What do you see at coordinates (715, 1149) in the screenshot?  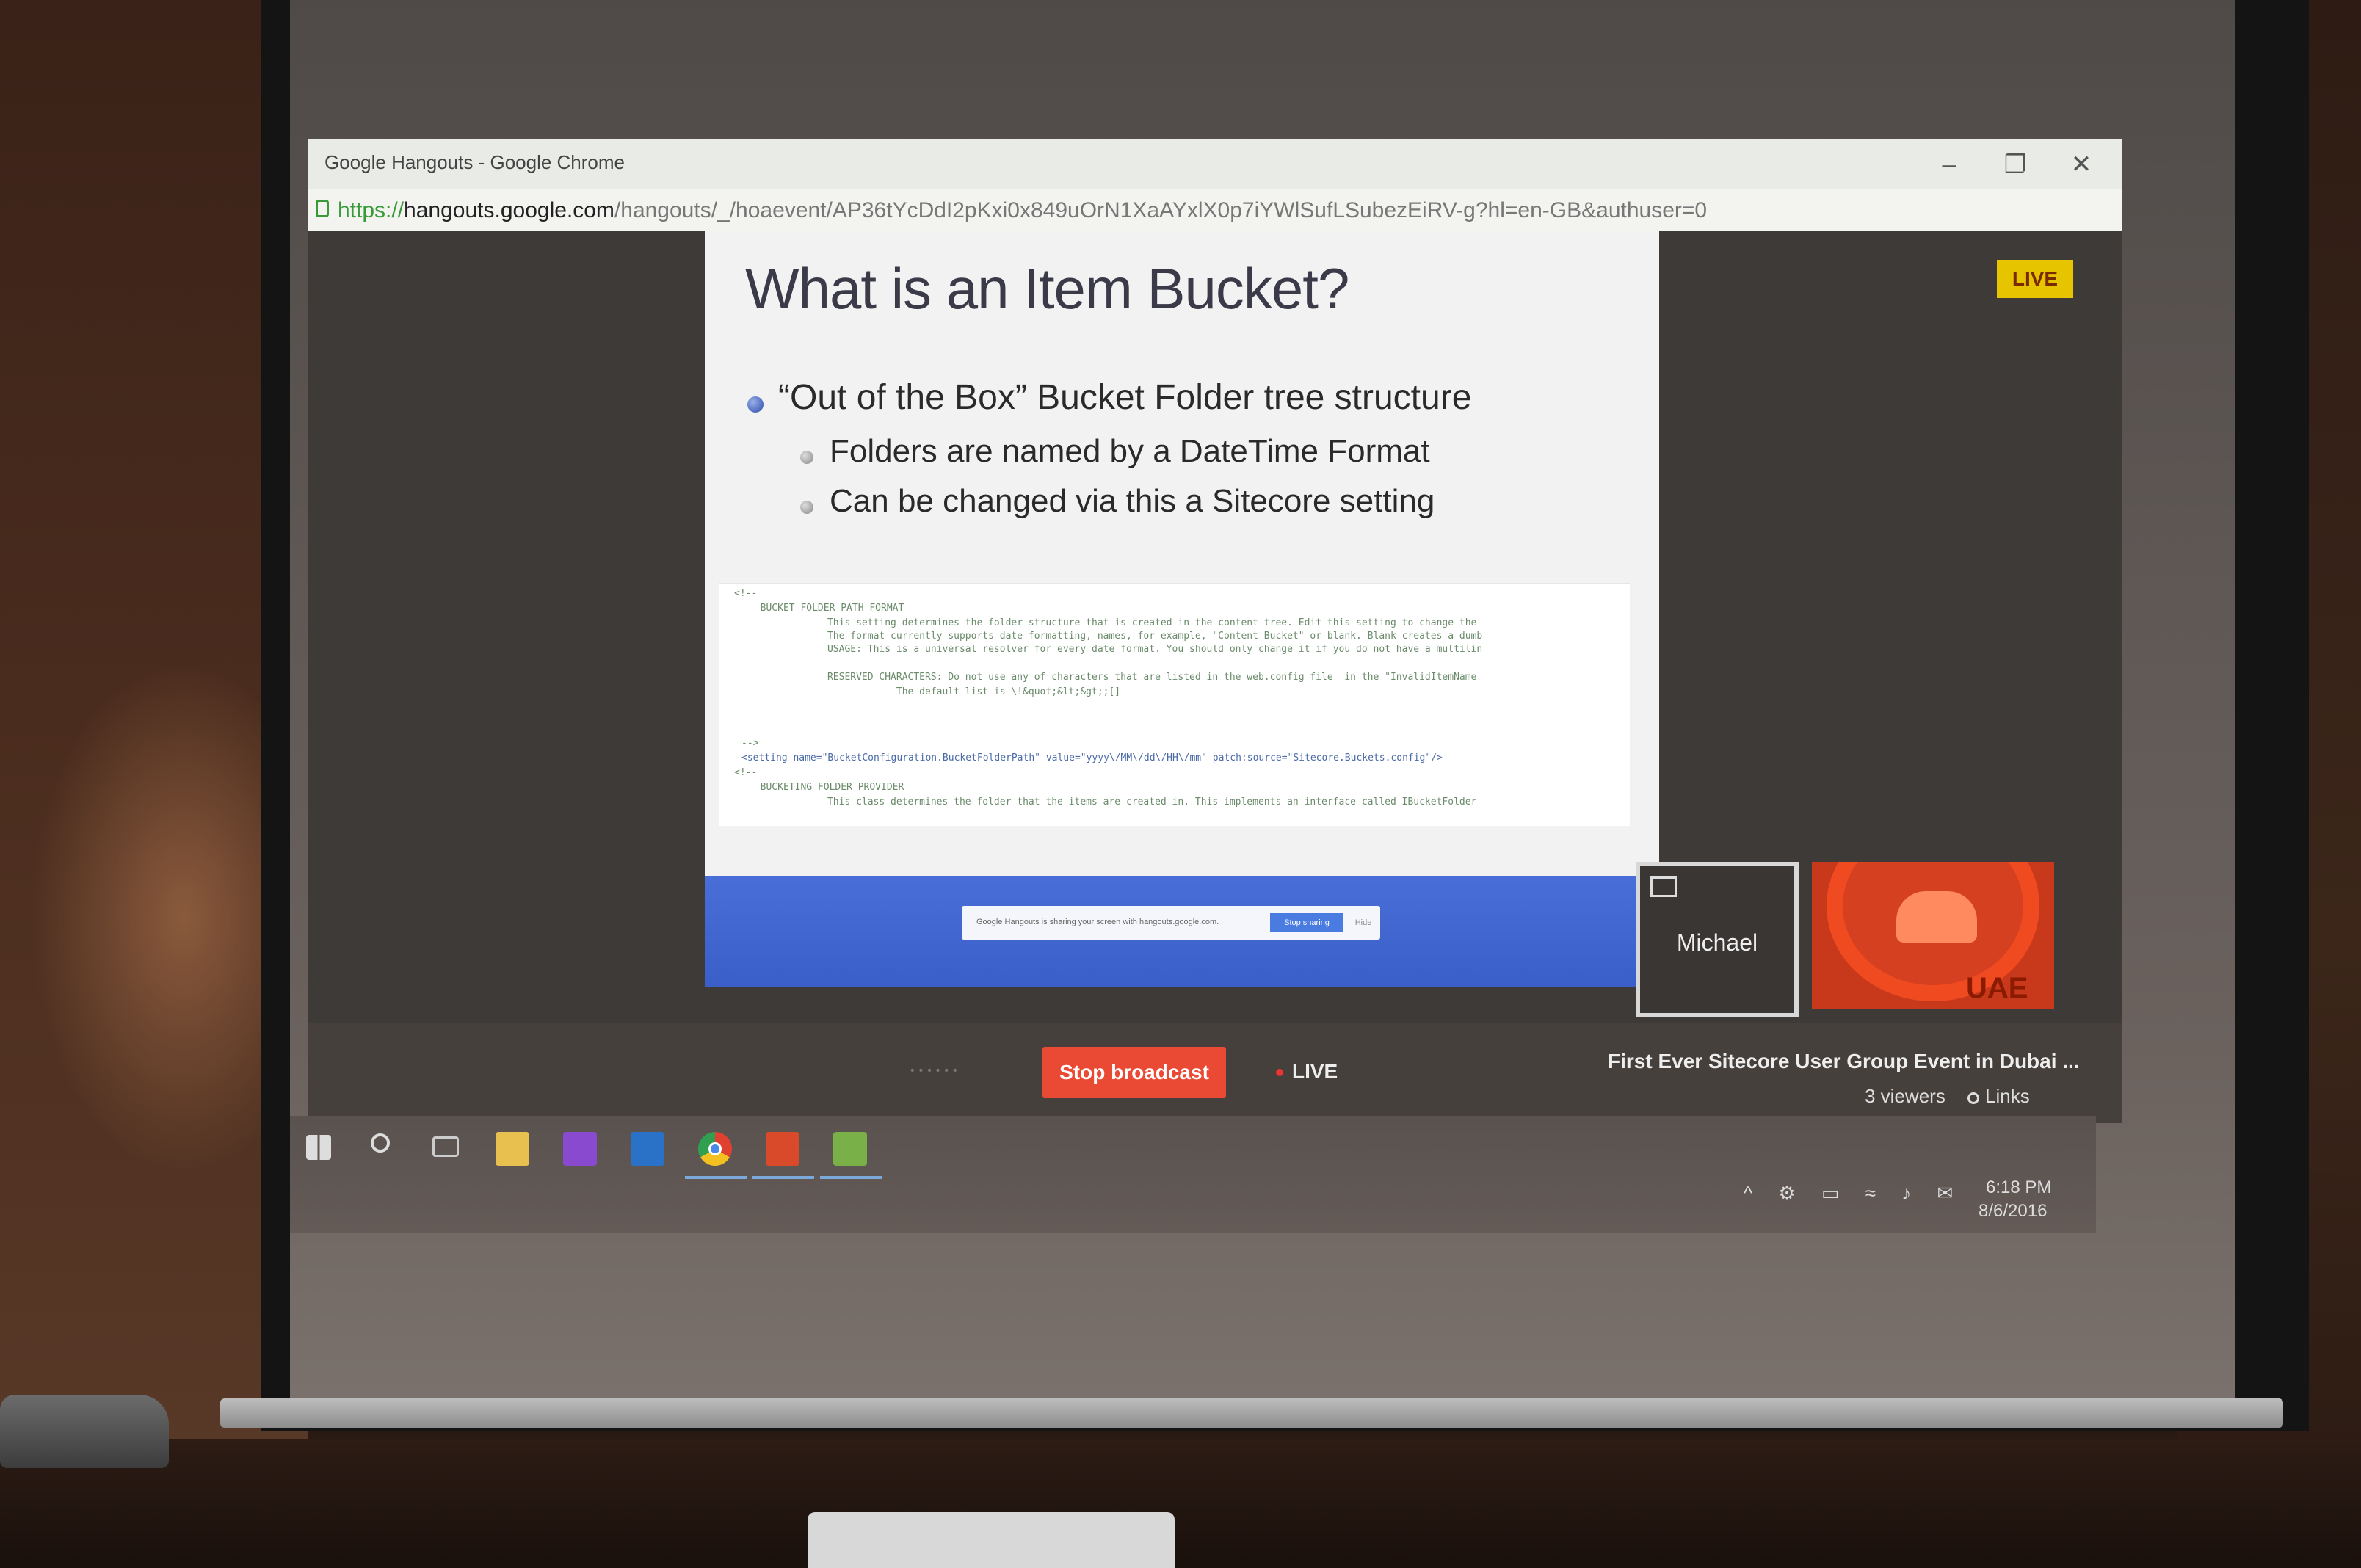 I see `chrome-icon` at bounding box center [715, 1149].